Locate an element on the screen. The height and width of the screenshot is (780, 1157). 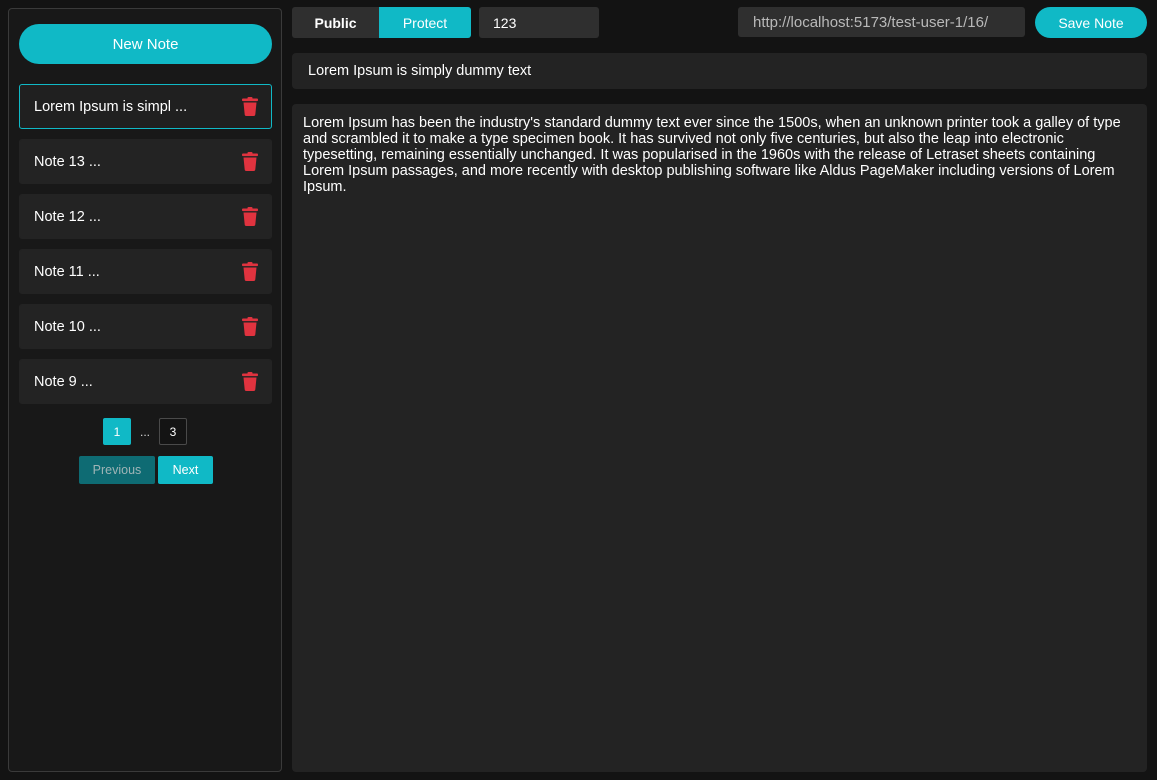
page-button-last: 3 is located at coordinates (173, 431).